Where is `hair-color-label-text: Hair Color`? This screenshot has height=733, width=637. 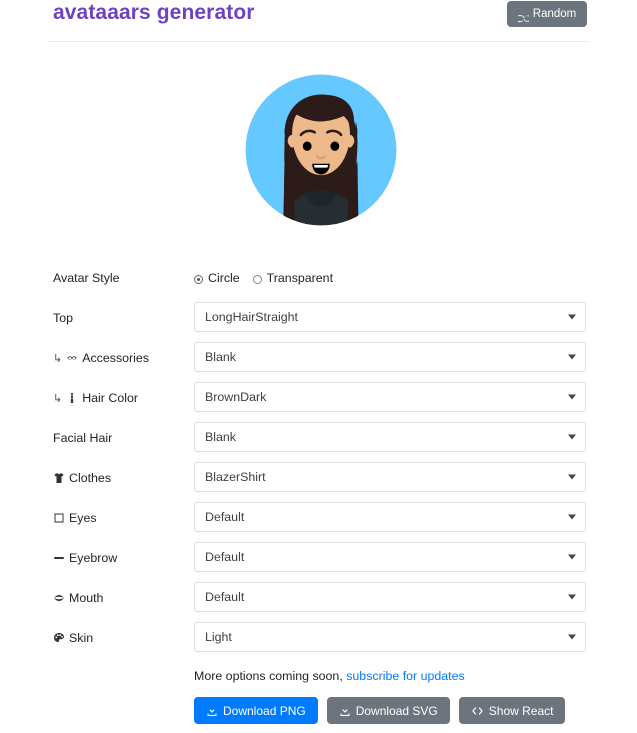
hair-color-label-text: Hair Color is located at coordinates (110, 398).